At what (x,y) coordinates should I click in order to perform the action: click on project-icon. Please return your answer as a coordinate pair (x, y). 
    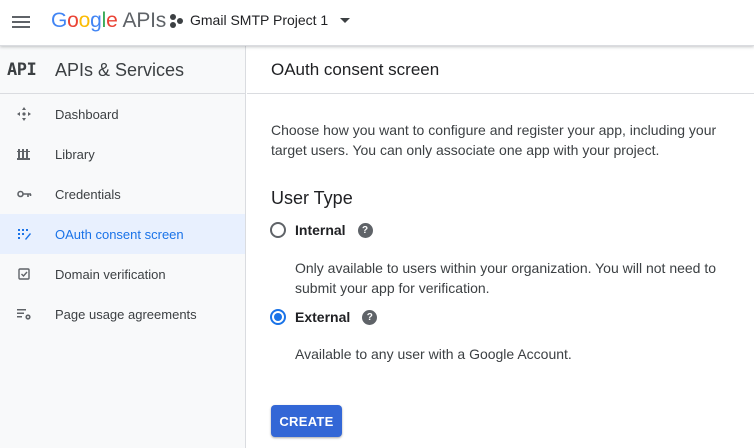
    Looking at the image, I should click on (177, 20).